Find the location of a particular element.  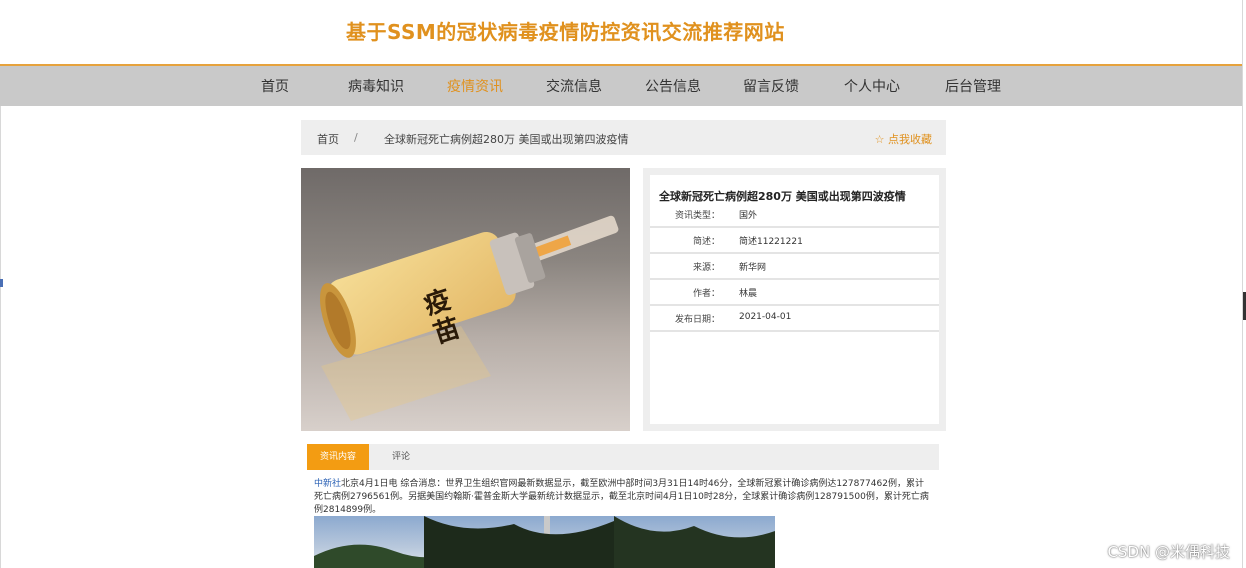

nav-item-notices: 公告信息 is located at coordinates (673, 86).